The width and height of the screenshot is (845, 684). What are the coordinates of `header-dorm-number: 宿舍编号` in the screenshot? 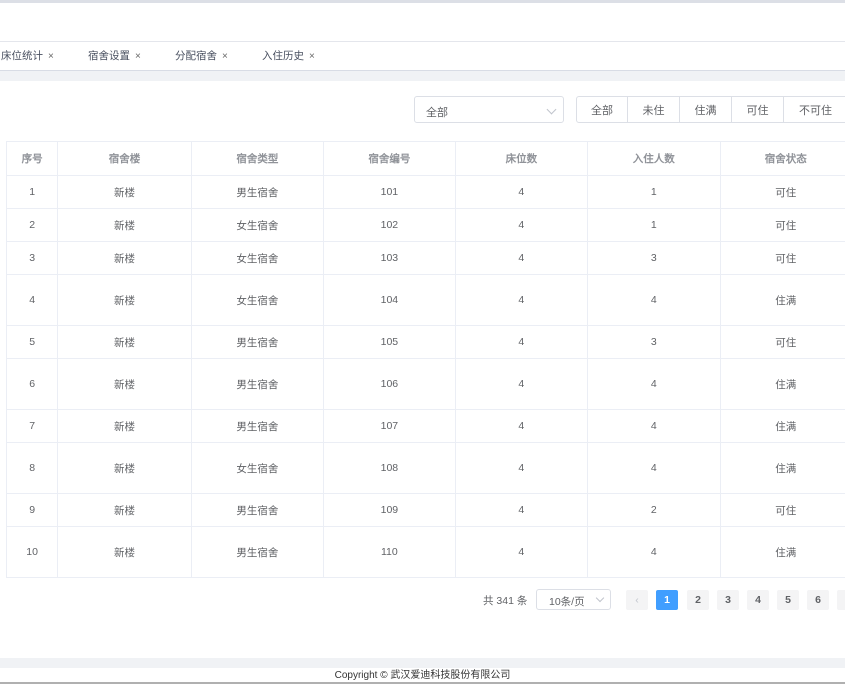 It's located at (390, 158).